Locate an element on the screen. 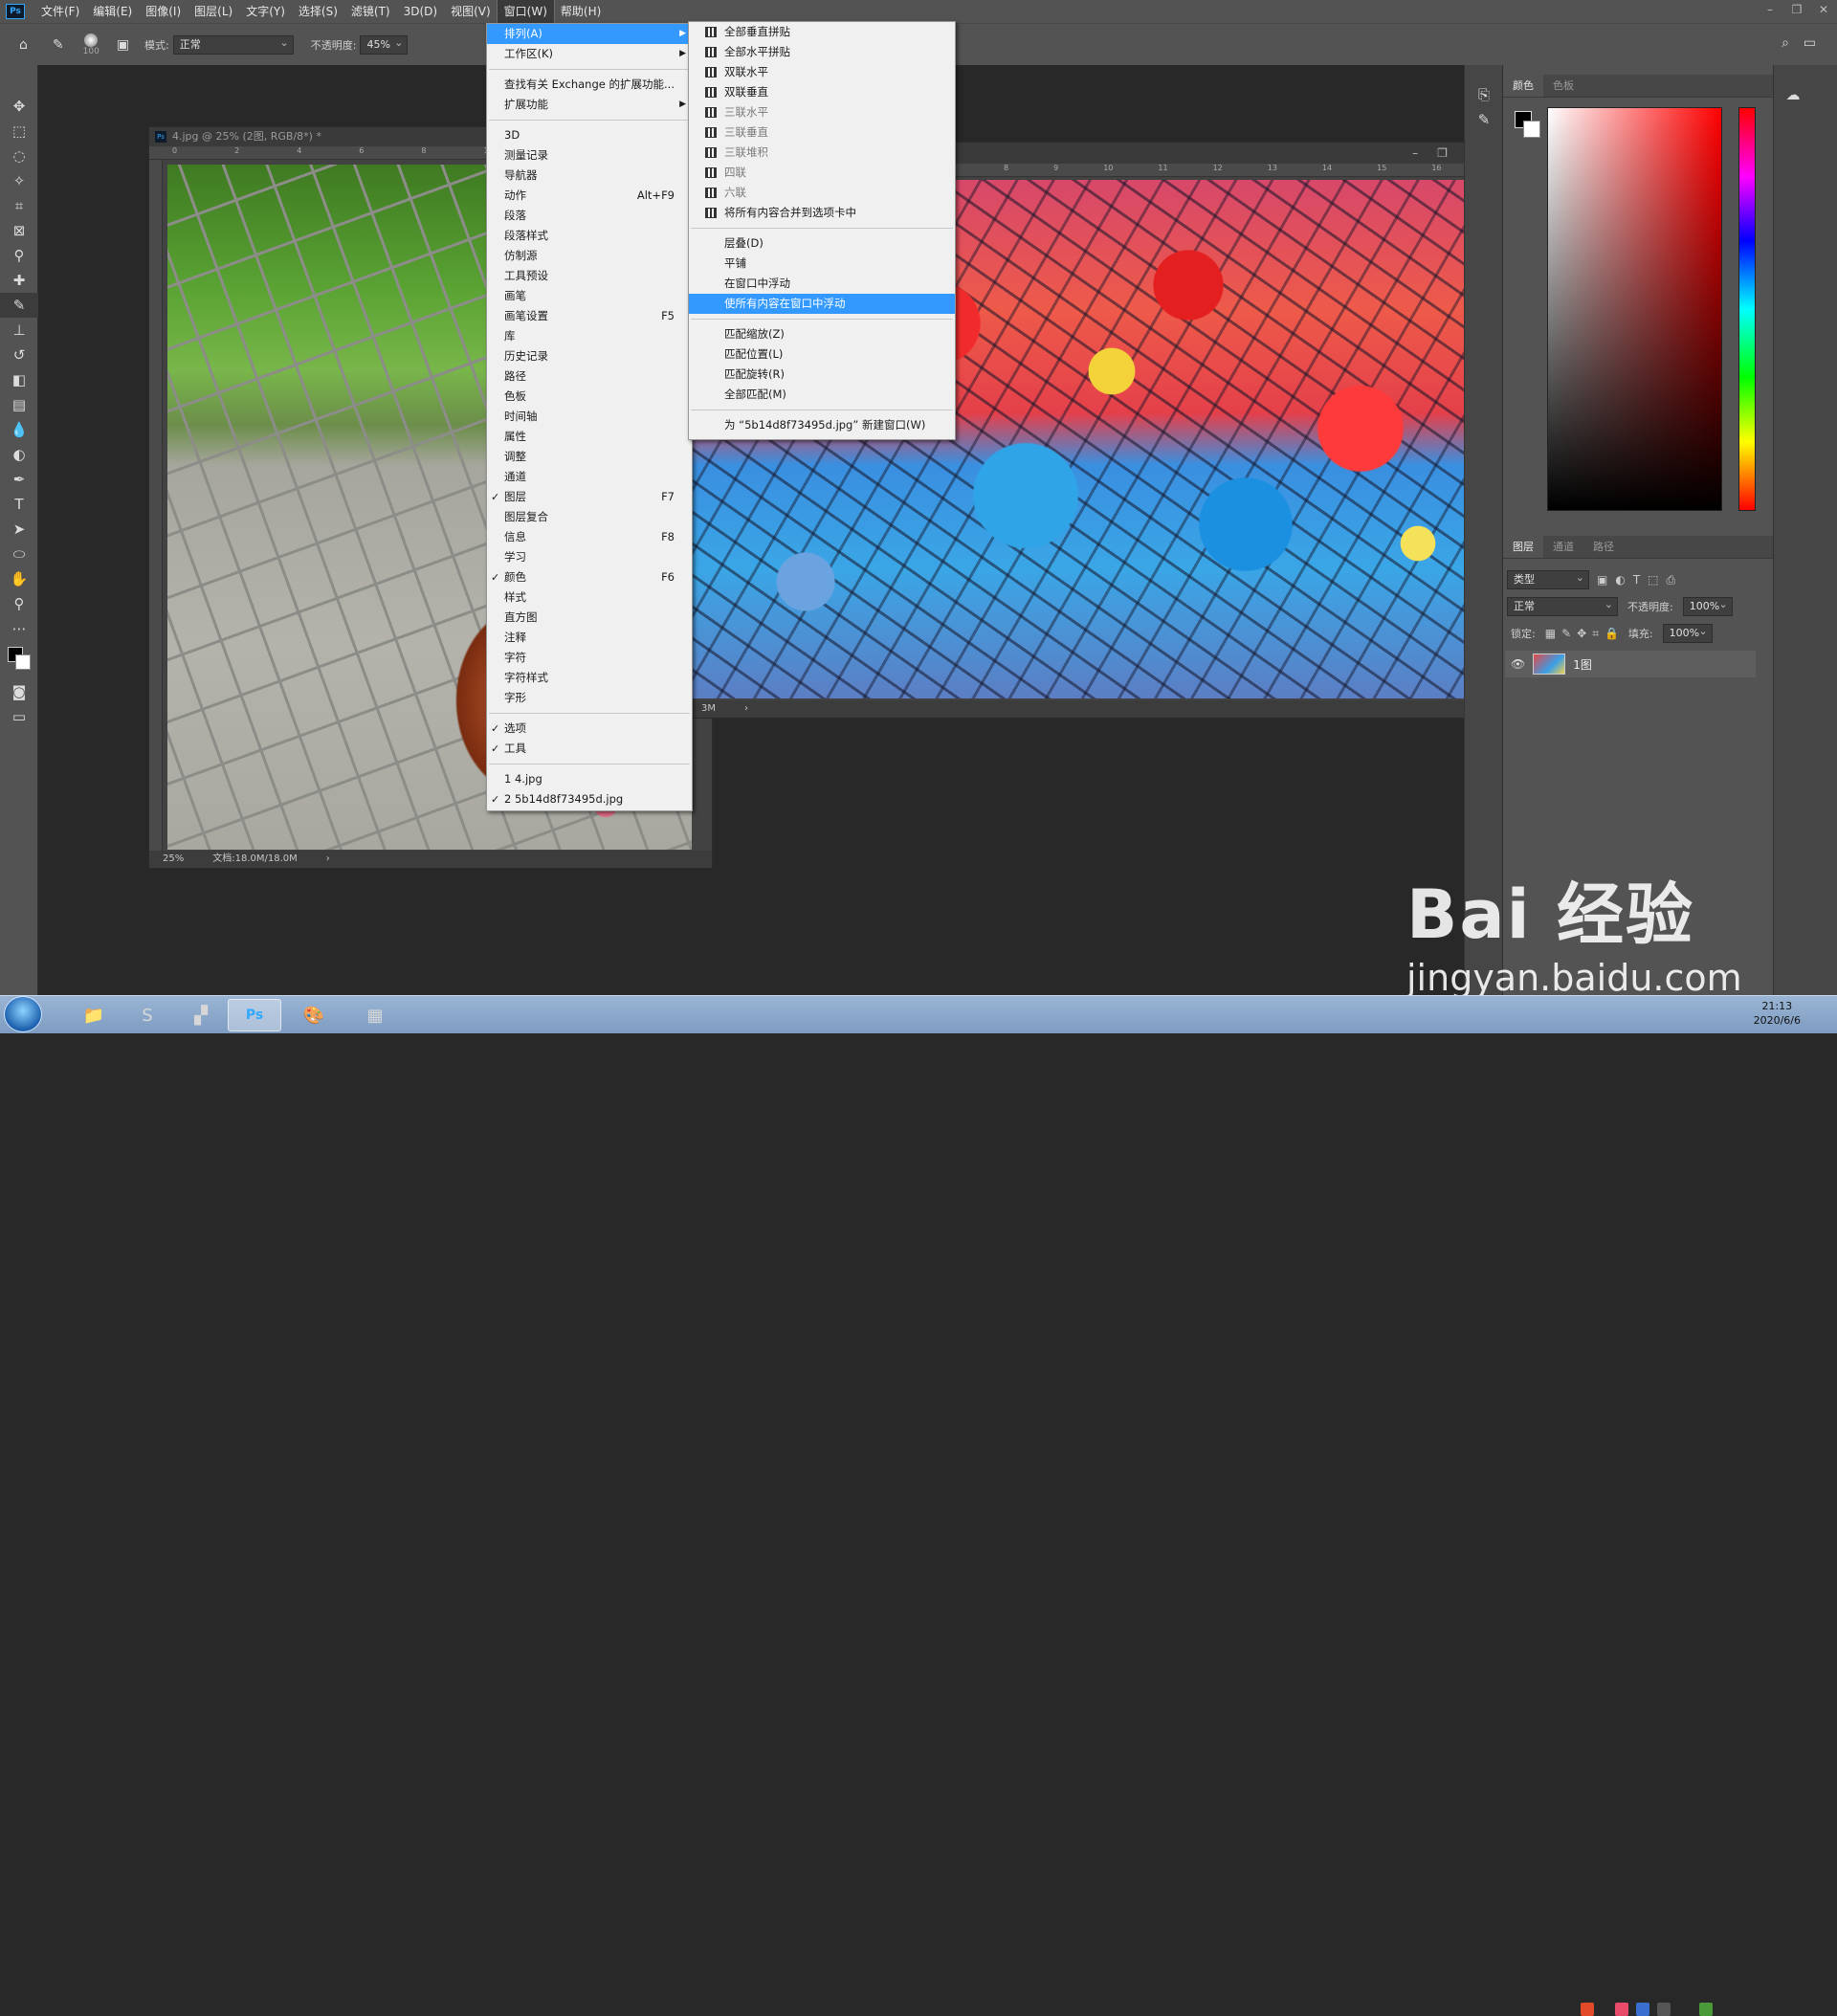 Image resolution: width=1837 pixels, height=2016 pixels. window-menu-item: 3D is located at coordinates (589, 135).